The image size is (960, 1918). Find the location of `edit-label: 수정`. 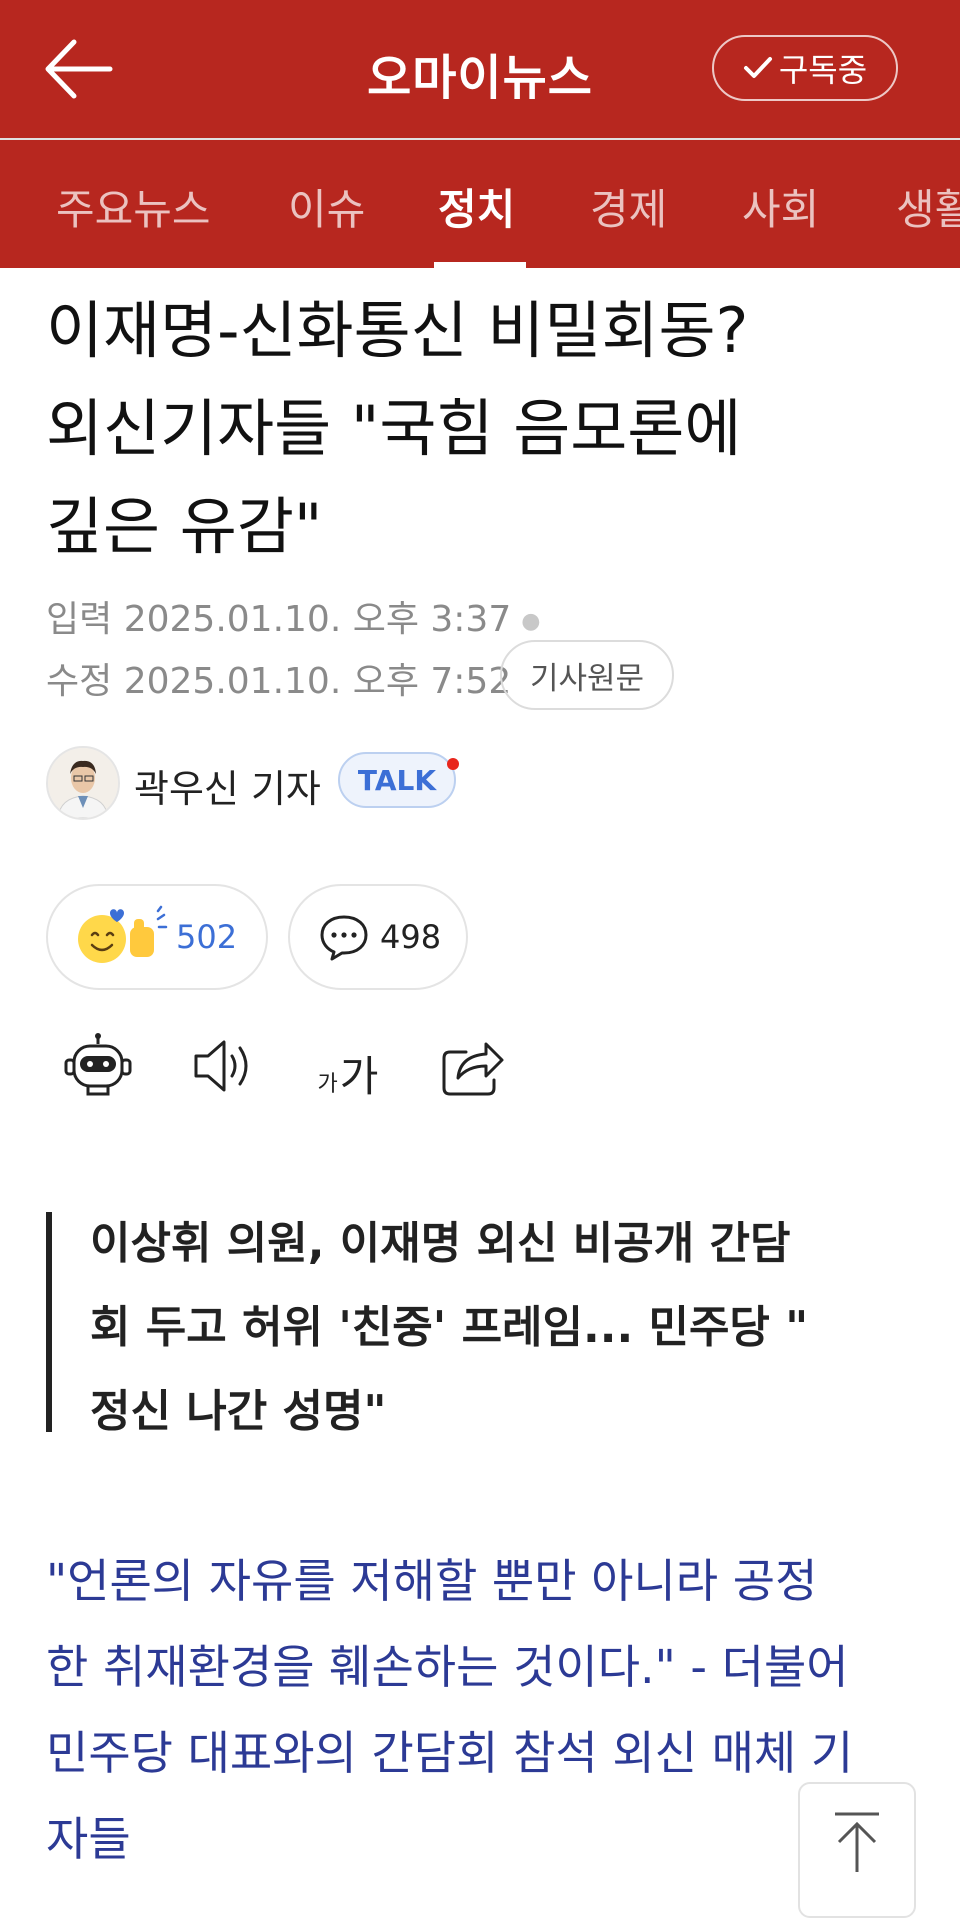

edit-label: 수정 is located at coordinates (79, 681).